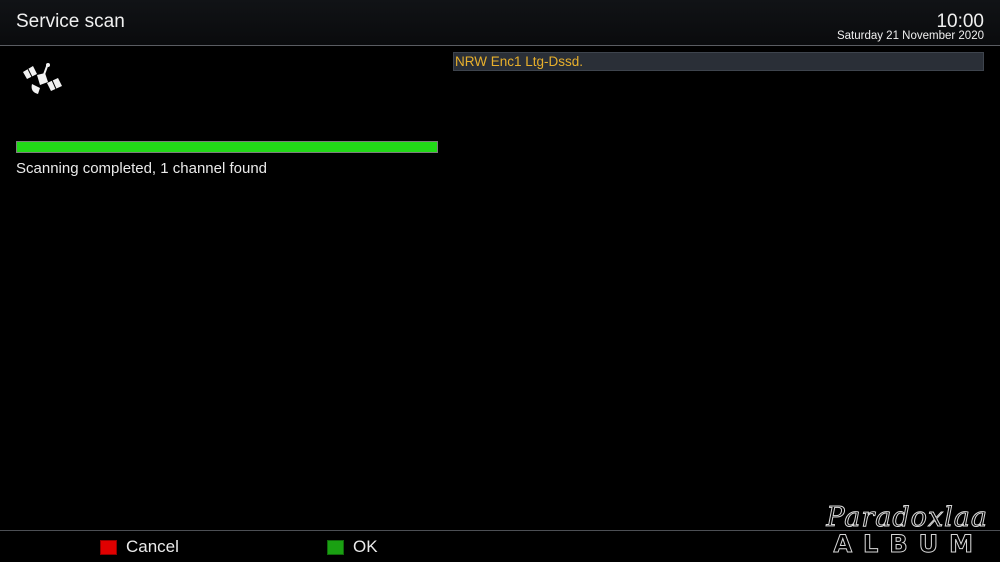  I want to click on channel-list-item: NRW Enc1 Ltg-Dssd., so click(718, 61).